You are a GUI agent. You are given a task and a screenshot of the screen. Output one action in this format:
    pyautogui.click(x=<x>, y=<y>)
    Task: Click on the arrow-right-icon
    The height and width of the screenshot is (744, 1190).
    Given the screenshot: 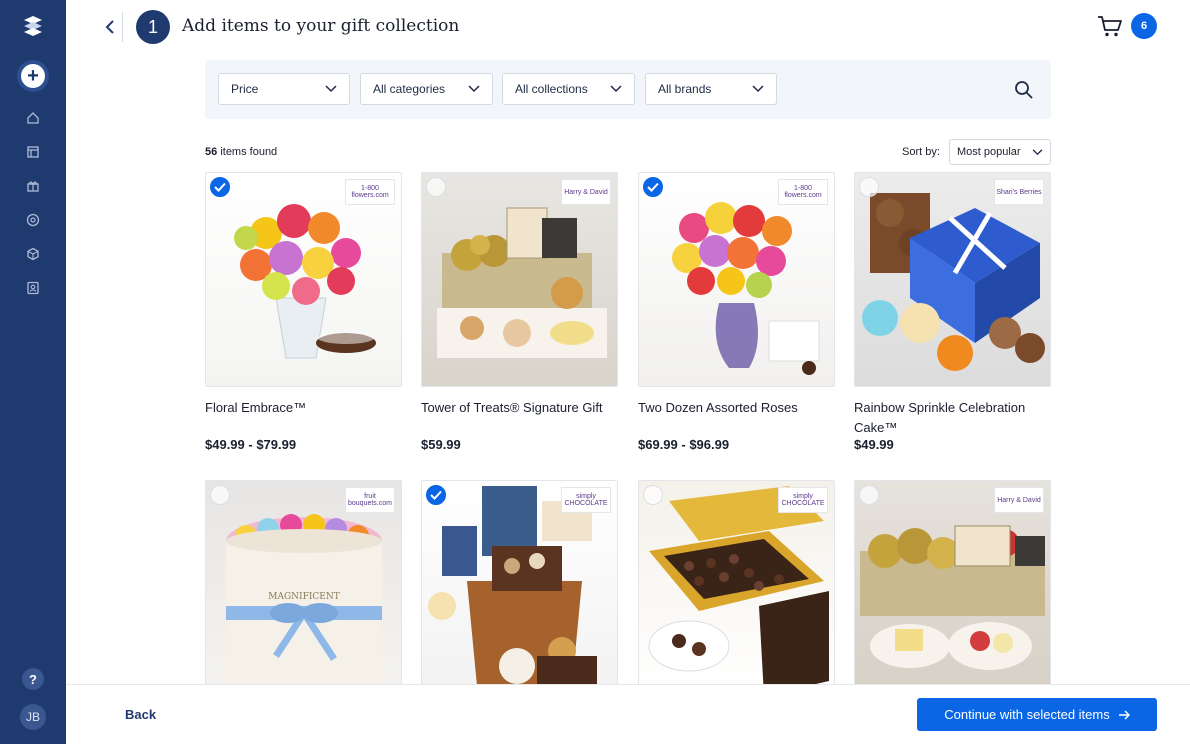 What is the action you would take?
    pyautogui.click(x=1124, y=714)
    